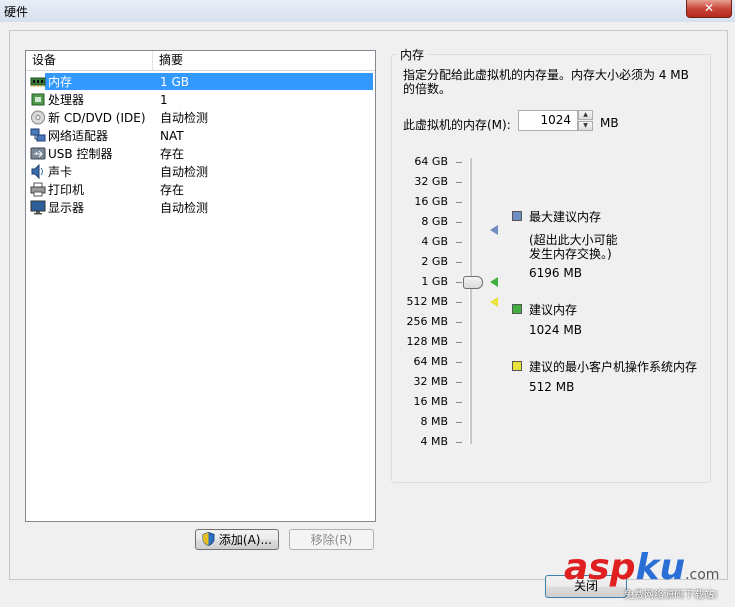 The height and width of the screenshot is (607, 735). What do you see at coordinates (200, 100) in the screenshot?
I see `device-row-processor: 处理器 1` at bounding box center [200, 100].